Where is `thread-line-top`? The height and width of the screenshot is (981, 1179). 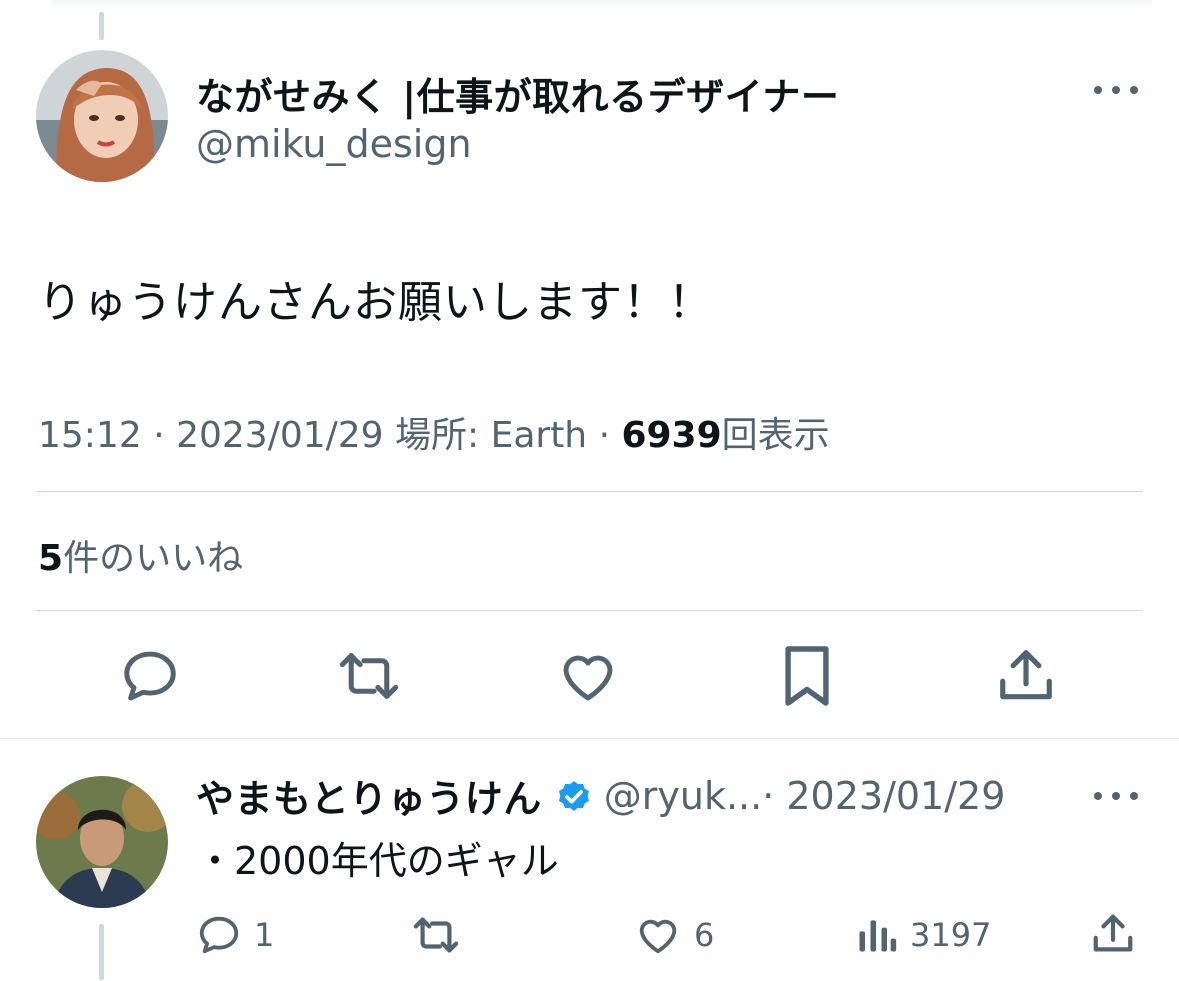 thread-line-top is located at coordinates (101, 26).